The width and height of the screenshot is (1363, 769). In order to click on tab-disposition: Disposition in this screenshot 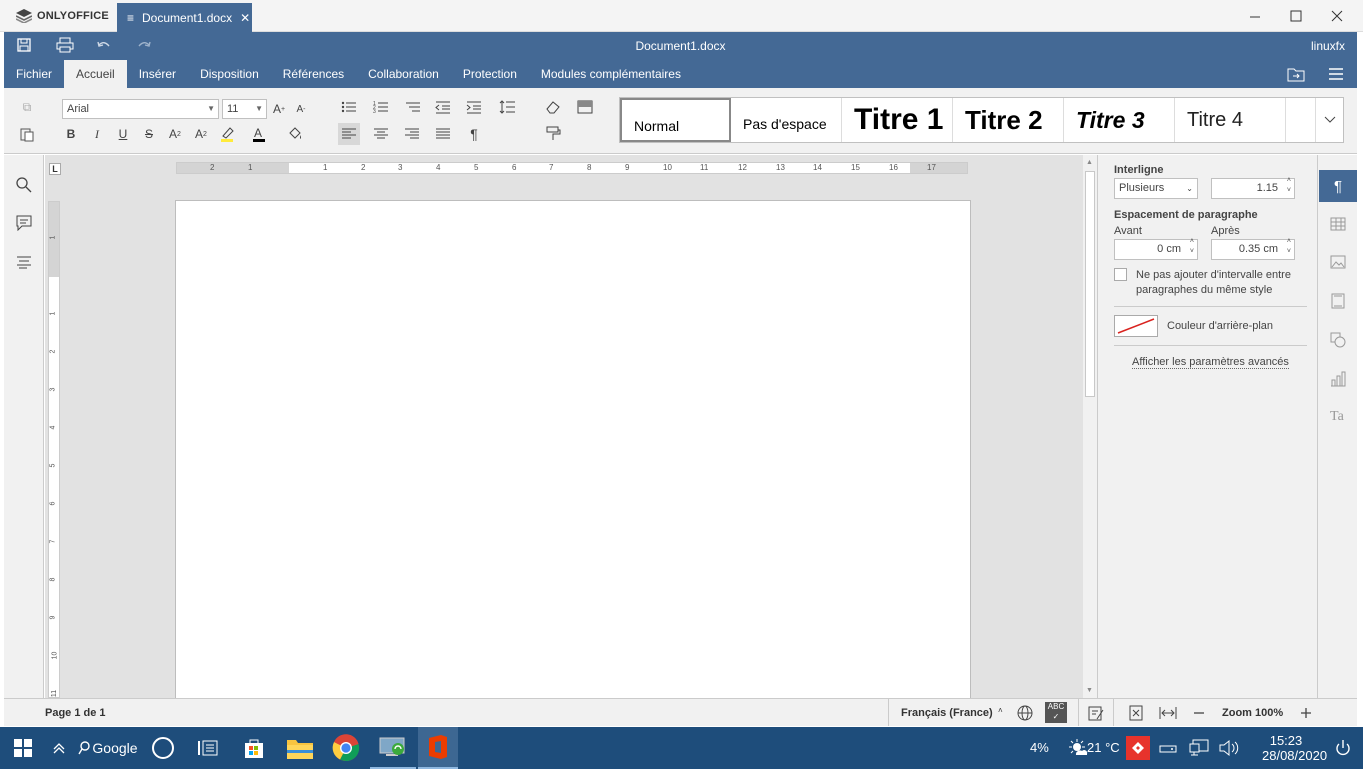, I will do `click(229, 74)`.